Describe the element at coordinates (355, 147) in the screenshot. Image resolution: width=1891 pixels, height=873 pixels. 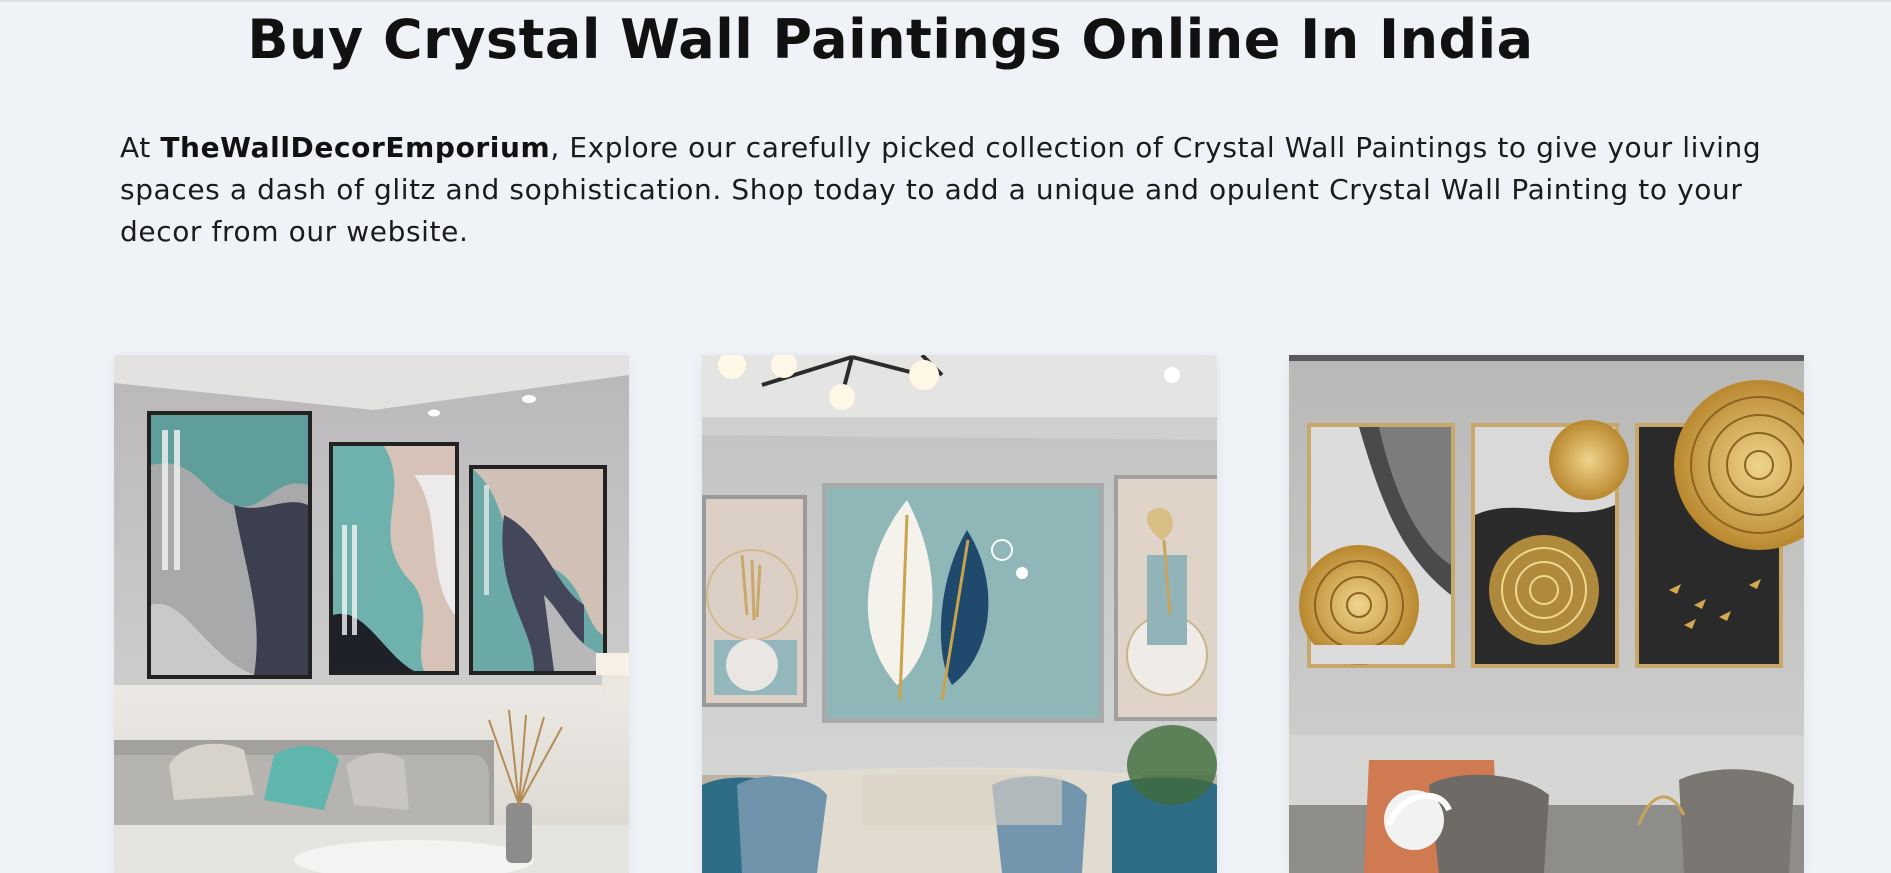
I see `brand-name: TheWallDecorEmporium` at that location.